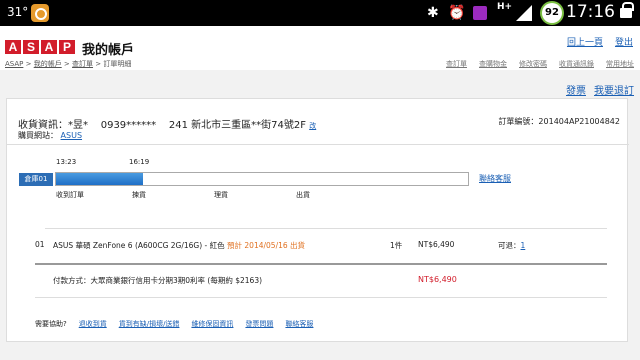  Describe the element at coordinates (320, 13) in the screenshot. I see `status-bar: 31° ✱ ⏰ H+ 92 17:16` at that location.